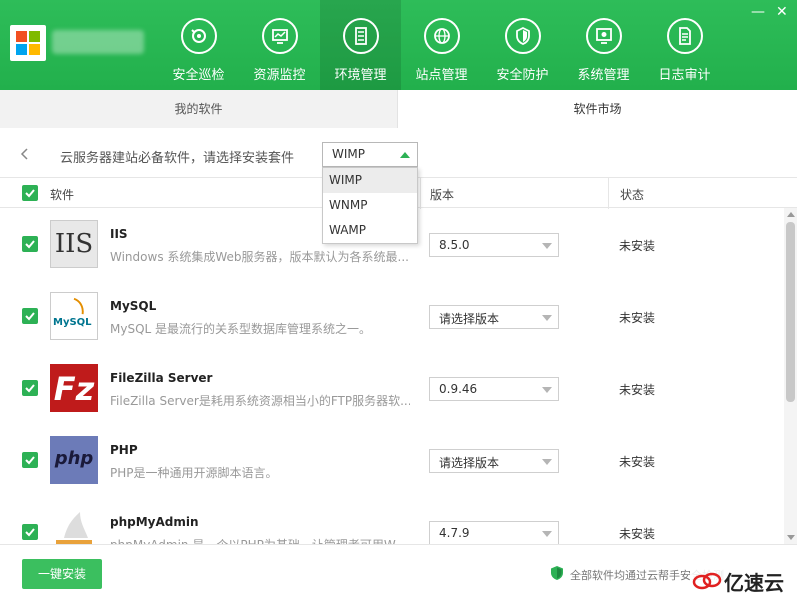  Describe the element at coordinates (707, 581) in the screenshot. I see `cloud-logo-icon` at that location.